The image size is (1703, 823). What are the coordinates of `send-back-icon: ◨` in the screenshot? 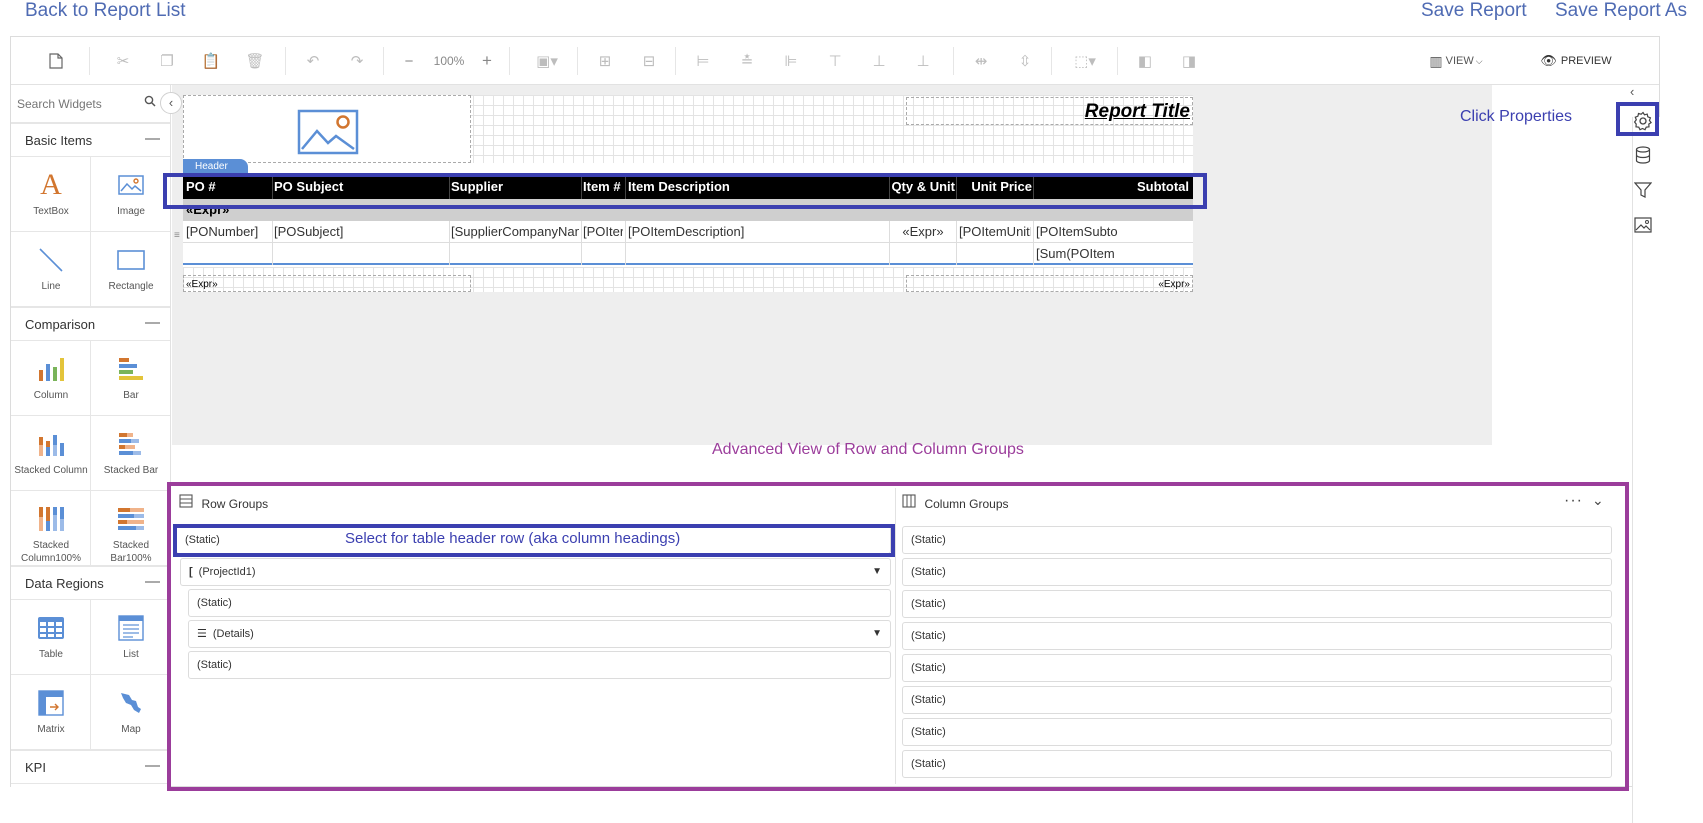 It's located at (1189, 61).